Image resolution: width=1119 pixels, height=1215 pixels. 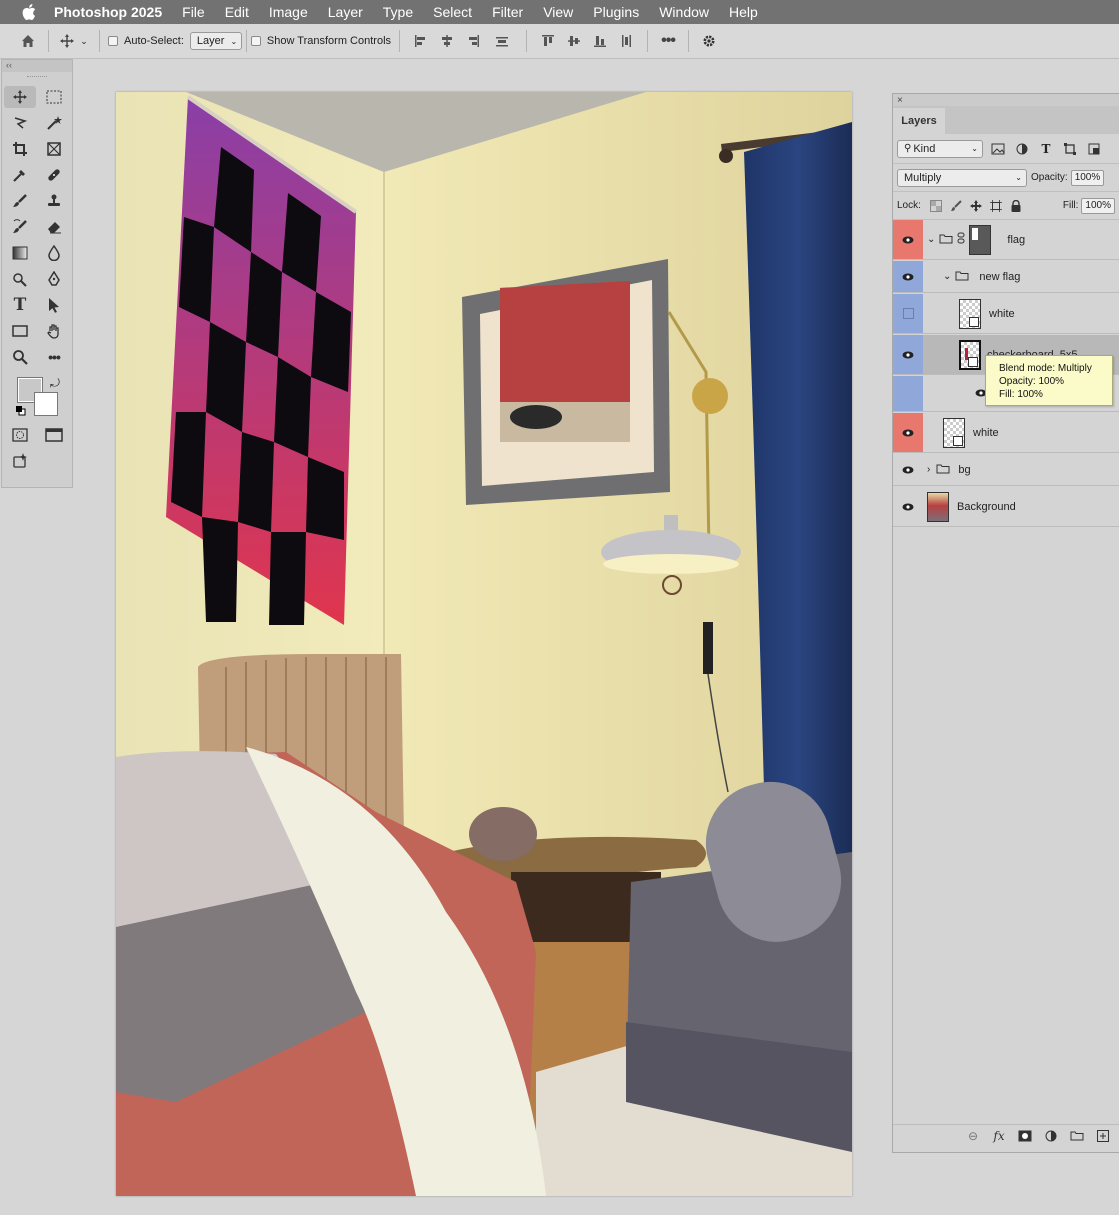 What do you see at coordinates (1006, 470) in the screenshot?
I see `layer-row-bg: › bg` at bounding box center [1006, 470].